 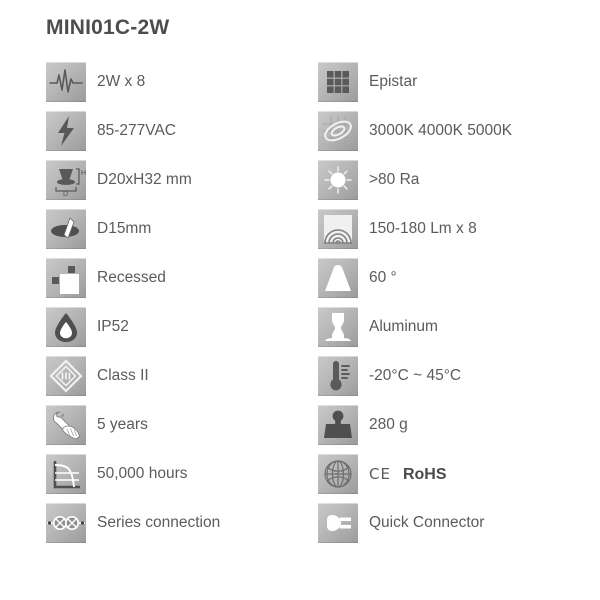 What do you see at coordinates (123, 376) in the screenshot?
I see `spec-label: Class II` at bounding box center [123, 376].